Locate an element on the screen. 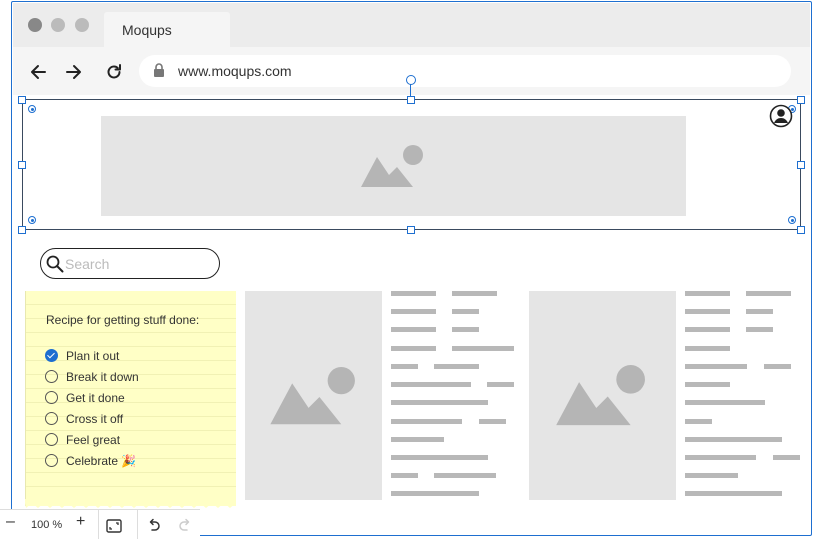  resize-handle-s is located at coordinates (411, 230).